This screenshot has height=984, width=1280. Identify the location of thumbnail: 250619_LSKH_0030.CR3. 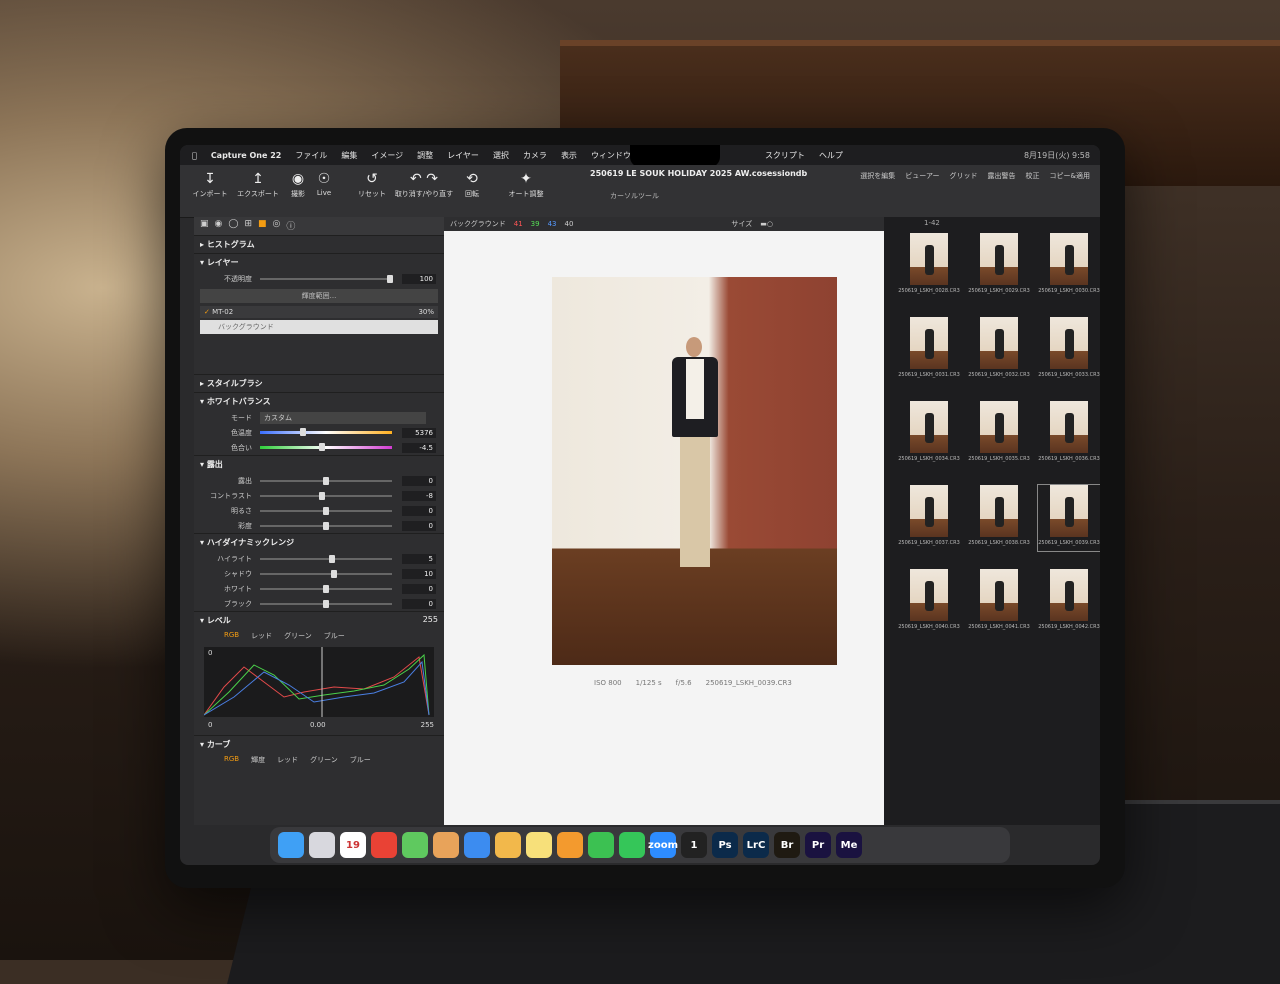
(1069, 266).